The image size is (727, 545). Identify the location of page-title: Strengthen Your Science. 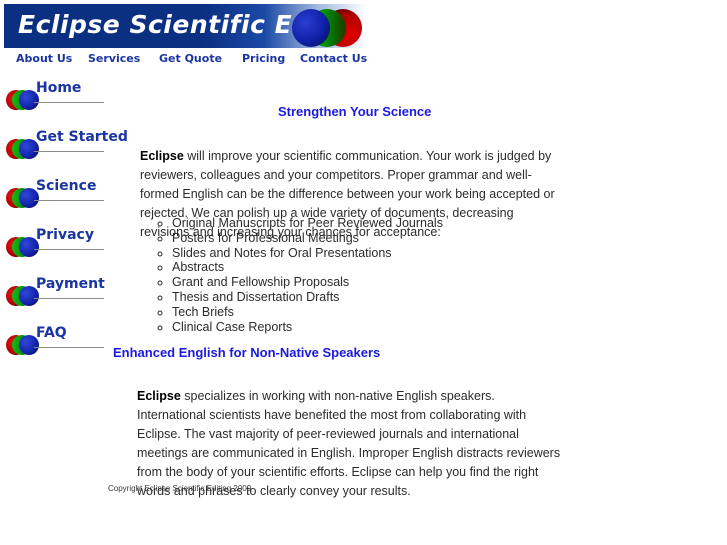
(355, 111).